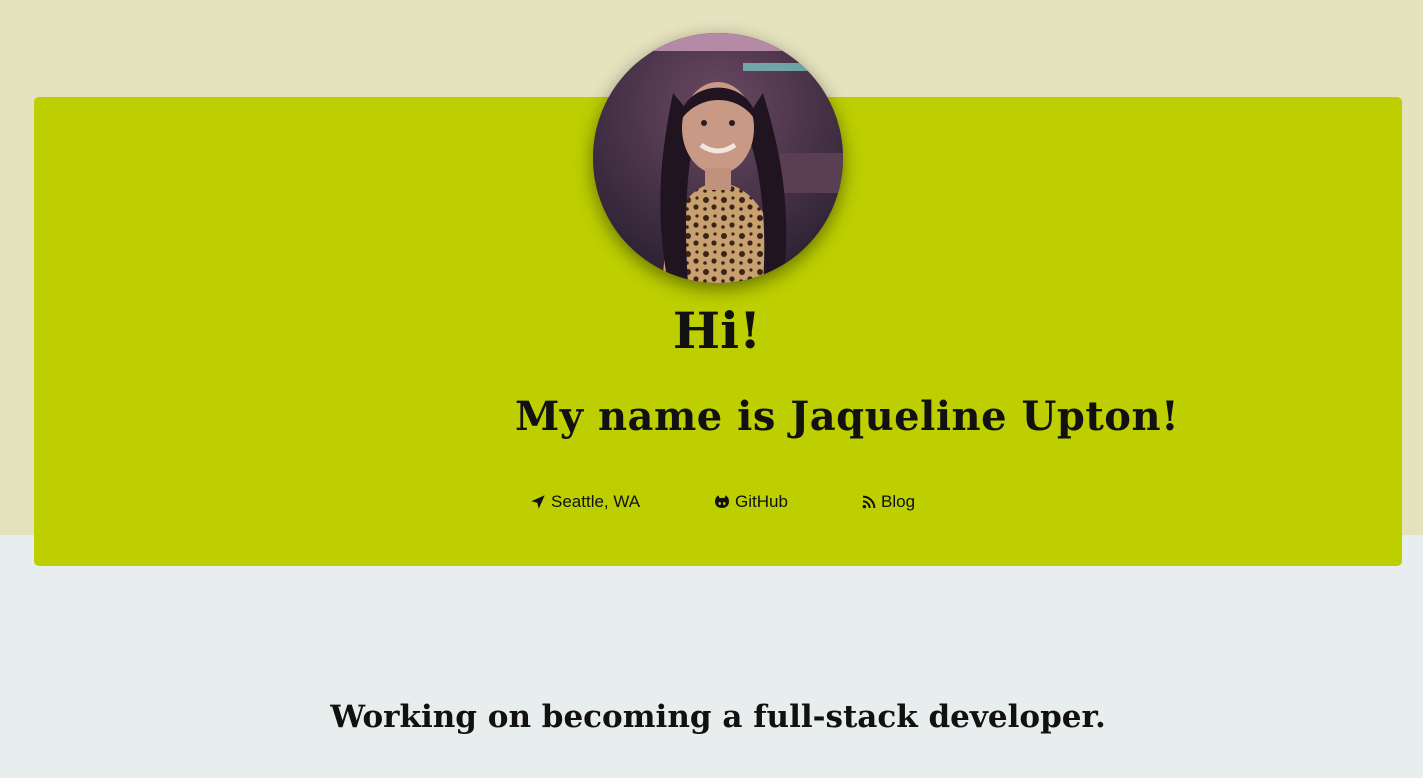 This screenshot has height=778, width=1423. I want to click on github-label: GitHub, so click(761, 501).